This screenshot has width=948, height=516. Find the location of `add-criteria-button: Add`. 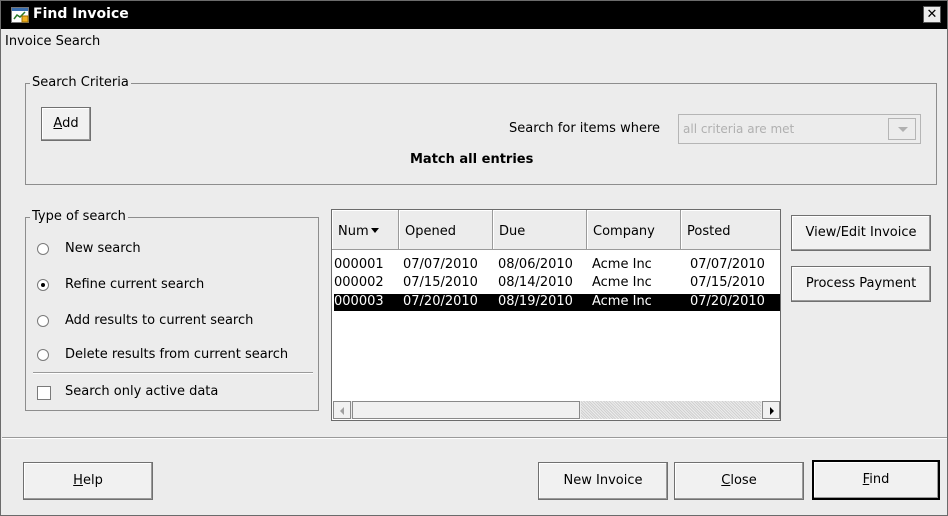

add-criteria-button: Add is located at coordinates (66, 124).